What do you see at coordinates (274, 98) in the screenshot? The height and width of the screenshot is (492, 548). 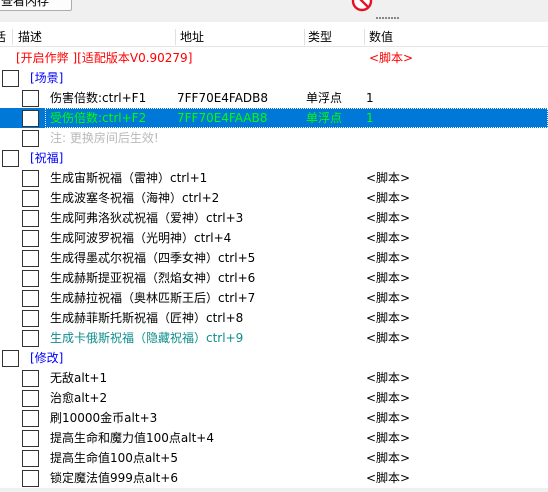 I see `table-row: 伤害倍数:ctrl+F1 7FF70E4FADB8 单浮点 1` at bounding box center [274, 98].